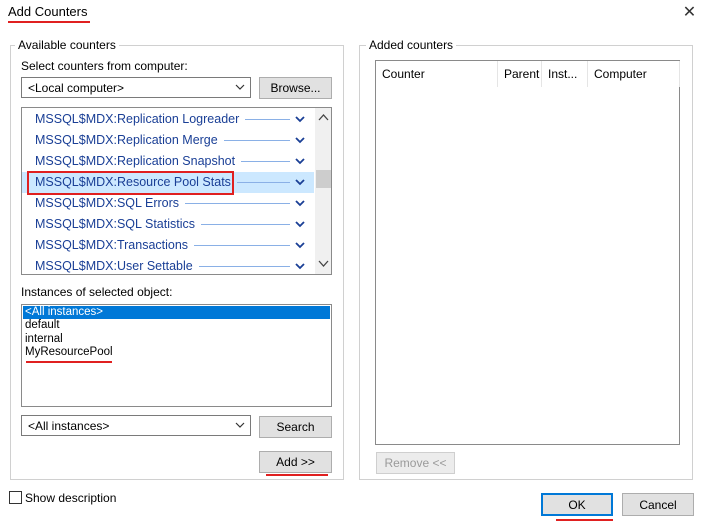 This screenshot has width=703, height=525. I want to click on instance-filter-value: <All instances>, so click(69, 425).